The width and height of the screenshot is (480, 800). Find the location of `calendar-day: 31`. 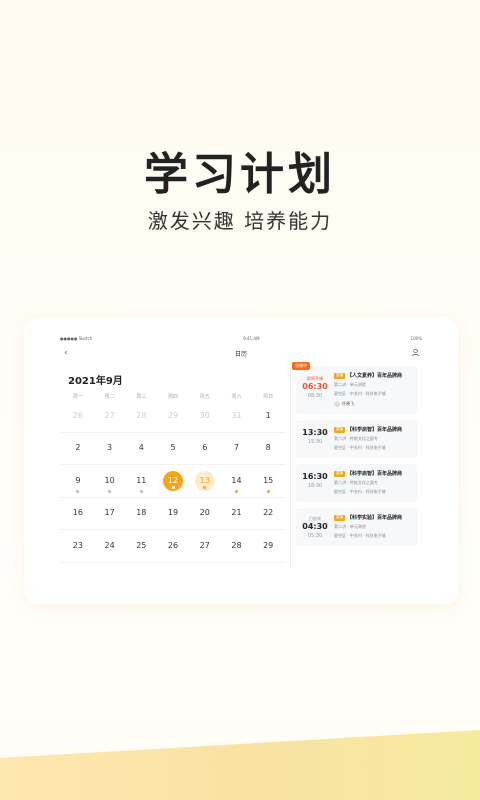

calendar-day: 31 is located at coordinates (237, 416).